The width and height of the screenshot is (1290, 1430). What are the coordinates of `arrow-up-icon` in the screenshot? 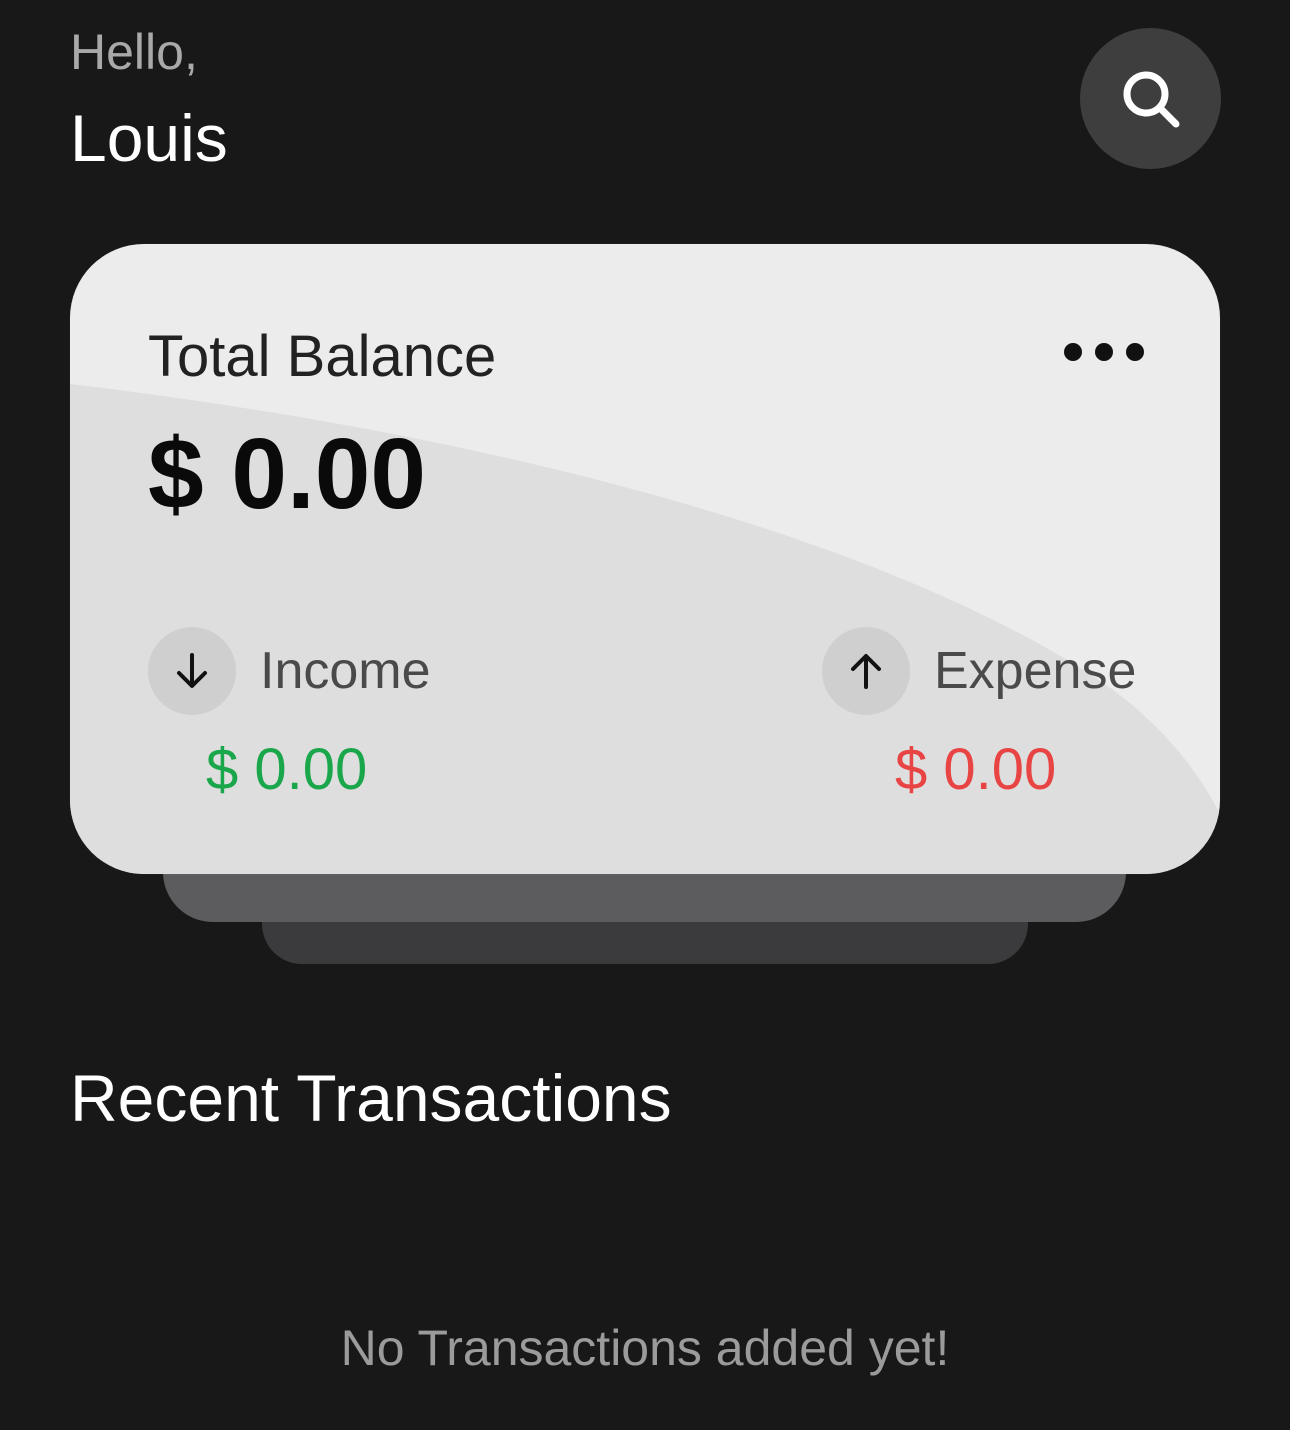 It's located at (866, 671).